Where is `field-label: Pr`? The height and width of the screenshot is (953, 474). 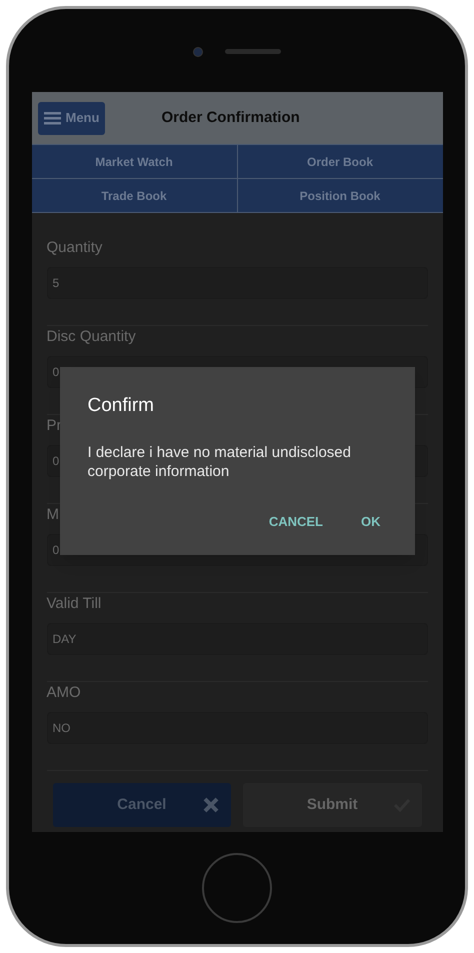 field-label: Pr is located at coordinates (54, 426).